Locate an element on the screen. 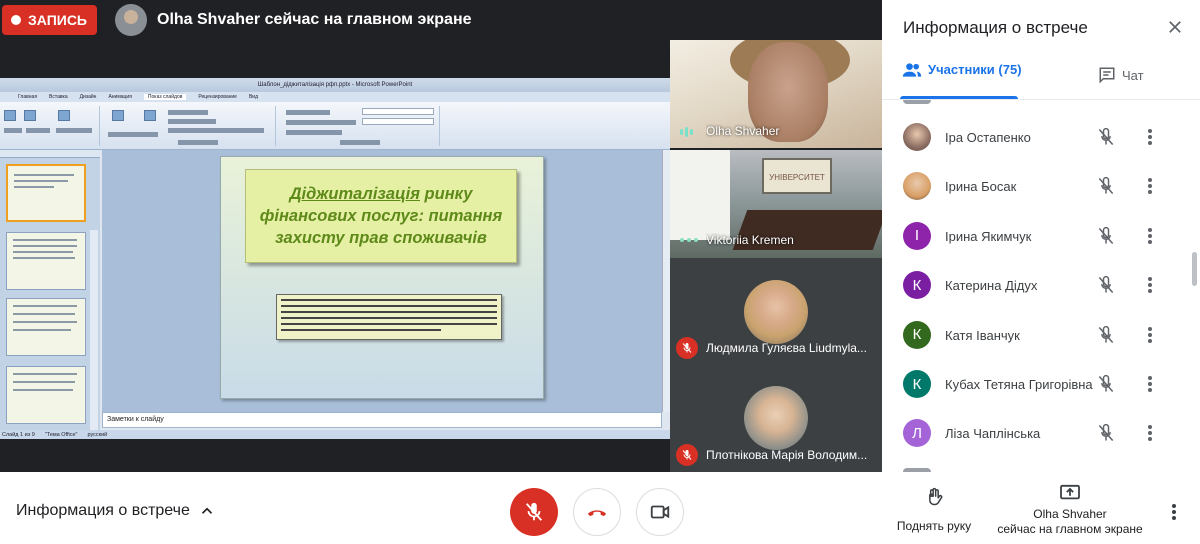 The width and height of the screenshot is (1200, 544). raise-hand-icon is located at coordinates (936, 496).